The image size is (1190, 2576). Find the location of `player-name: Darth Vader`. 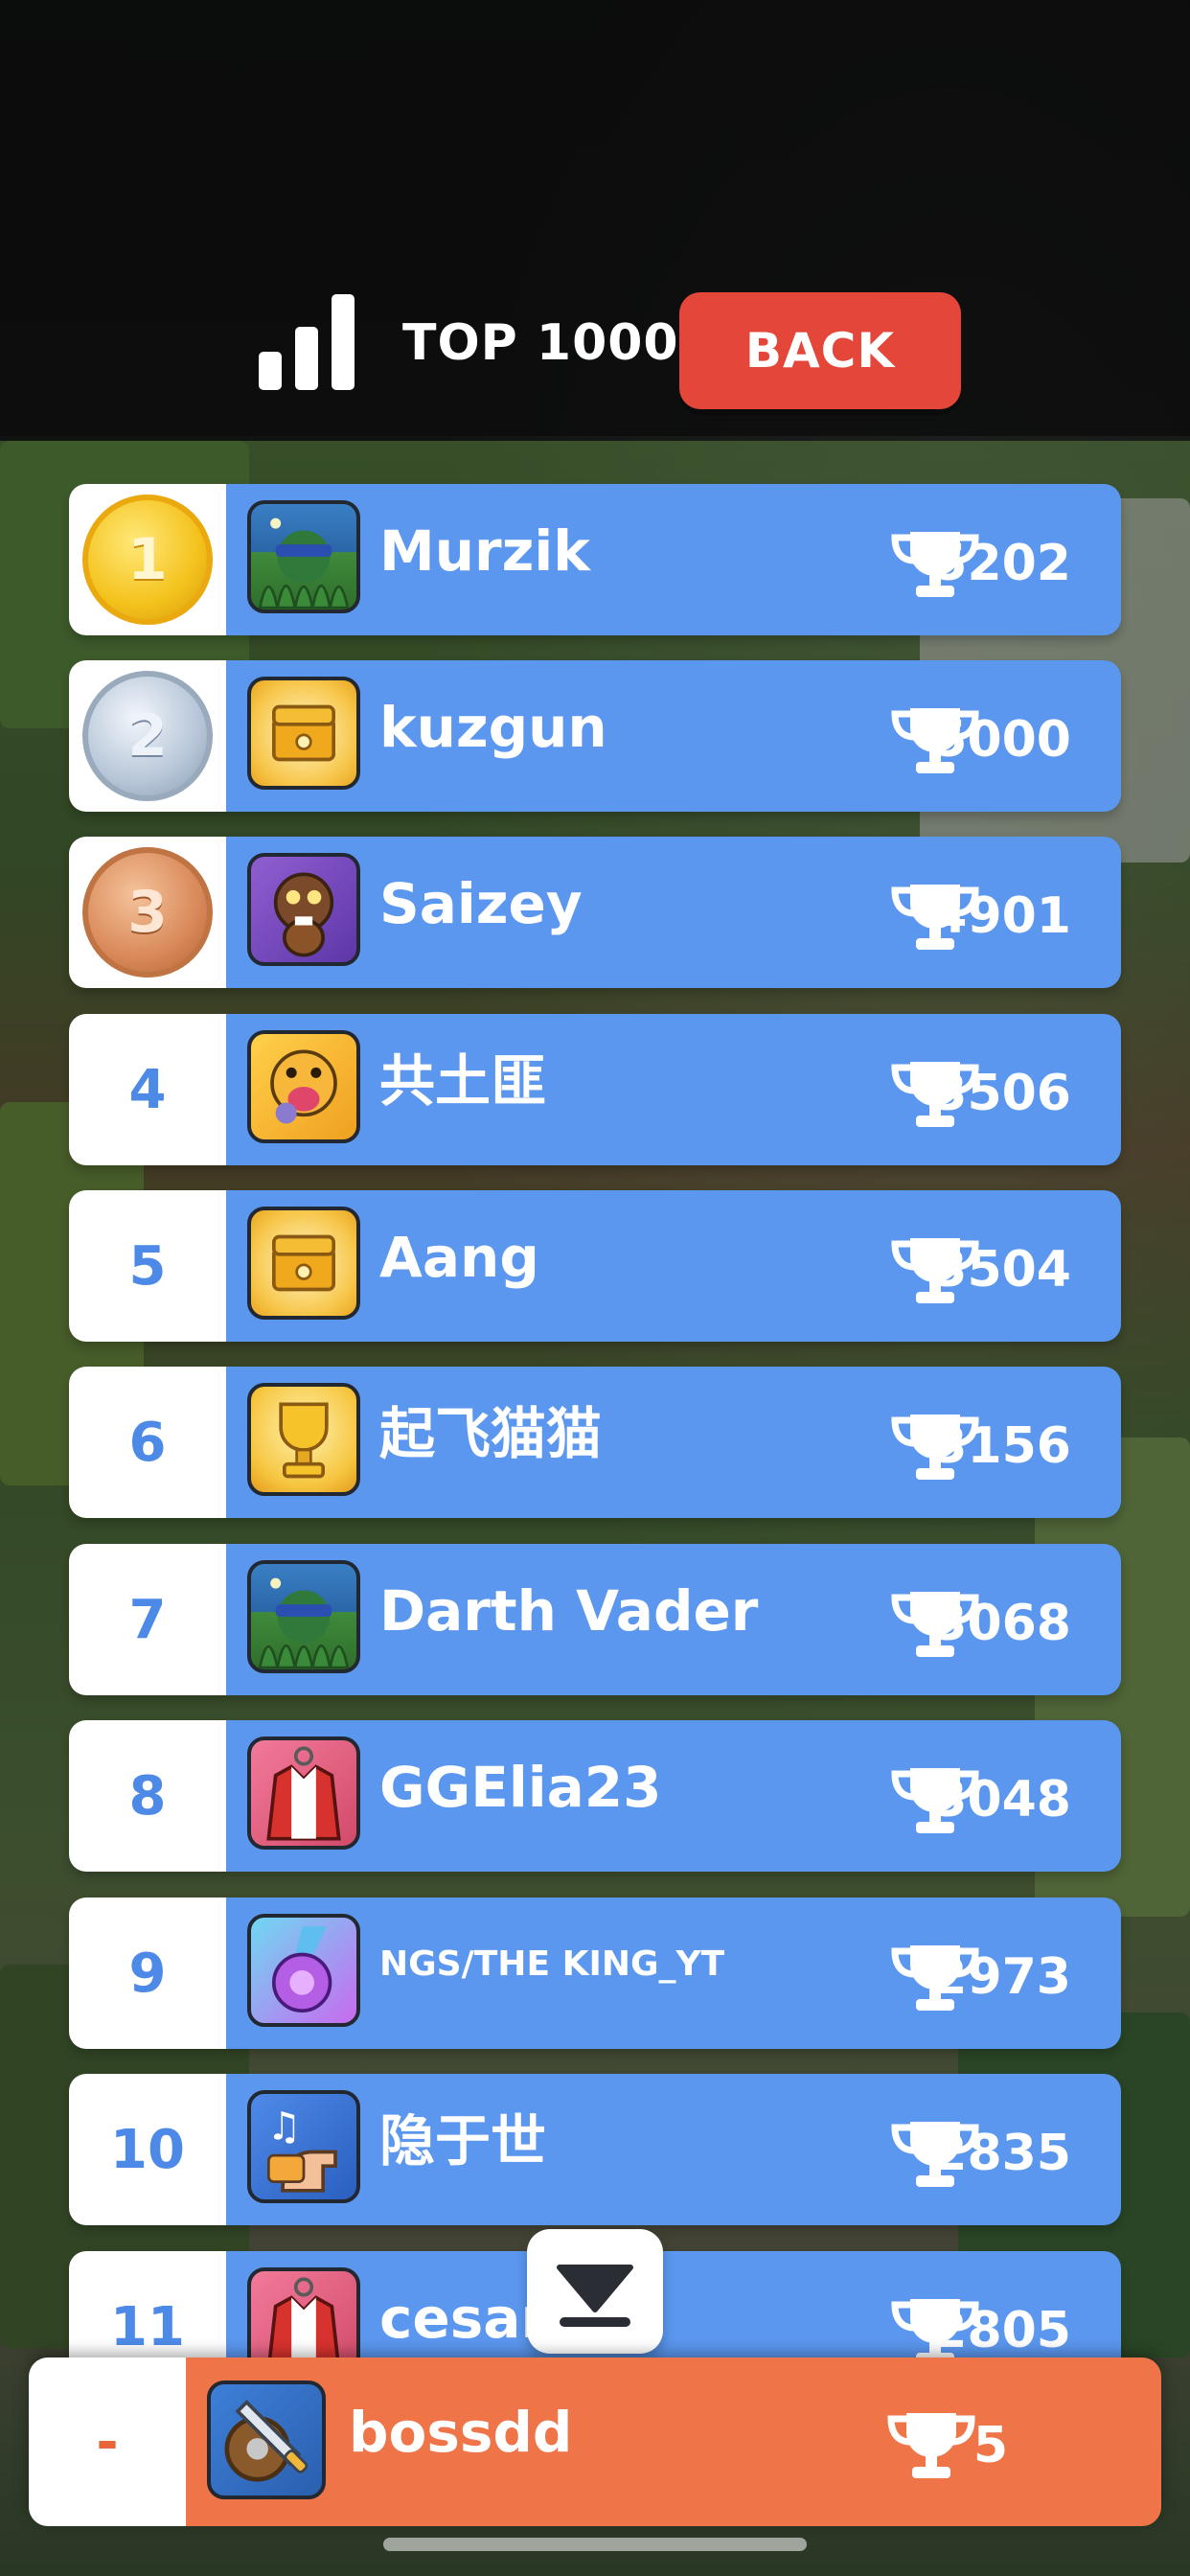

player-name: Darth Vader is located at coordinates (569, 1611).